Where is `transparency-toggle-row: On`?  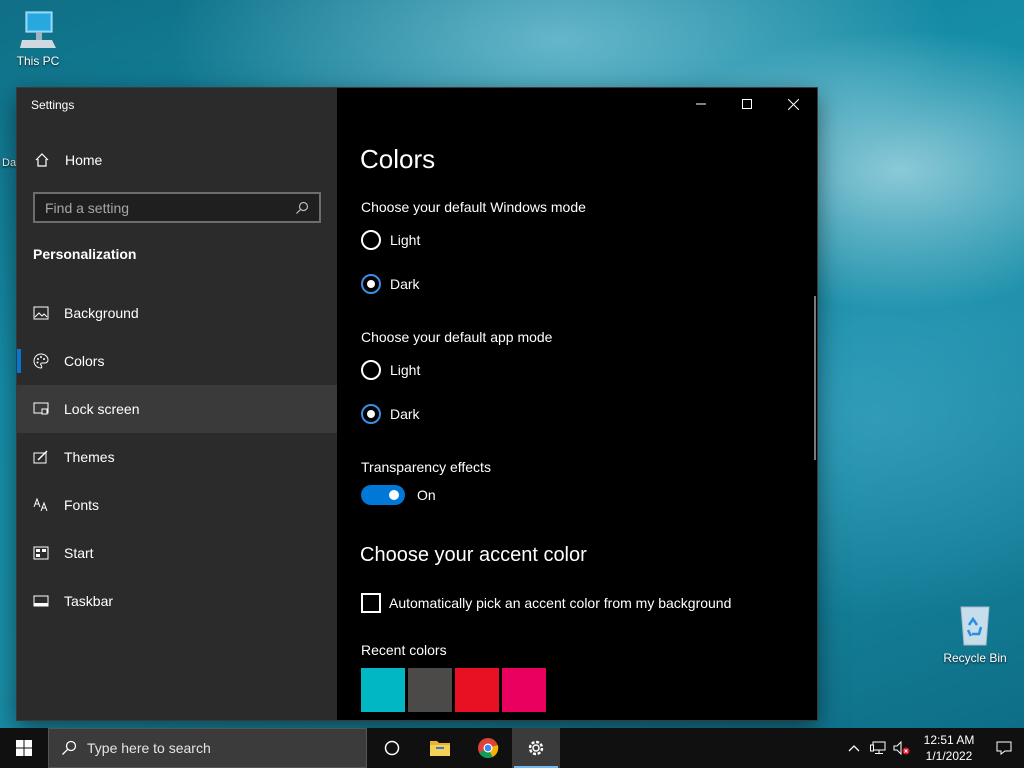 transparency-toggle-row: On is located at coordinates (398, 495).